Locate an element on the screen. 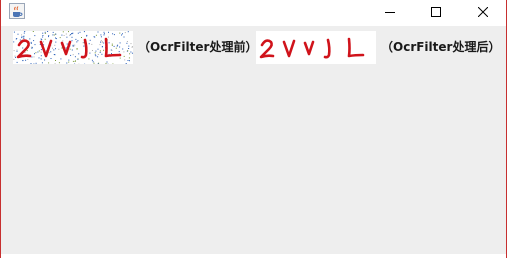 The width and height of the screenshot is (507, 258). captcha-noise is located at coordinates (73, 48).